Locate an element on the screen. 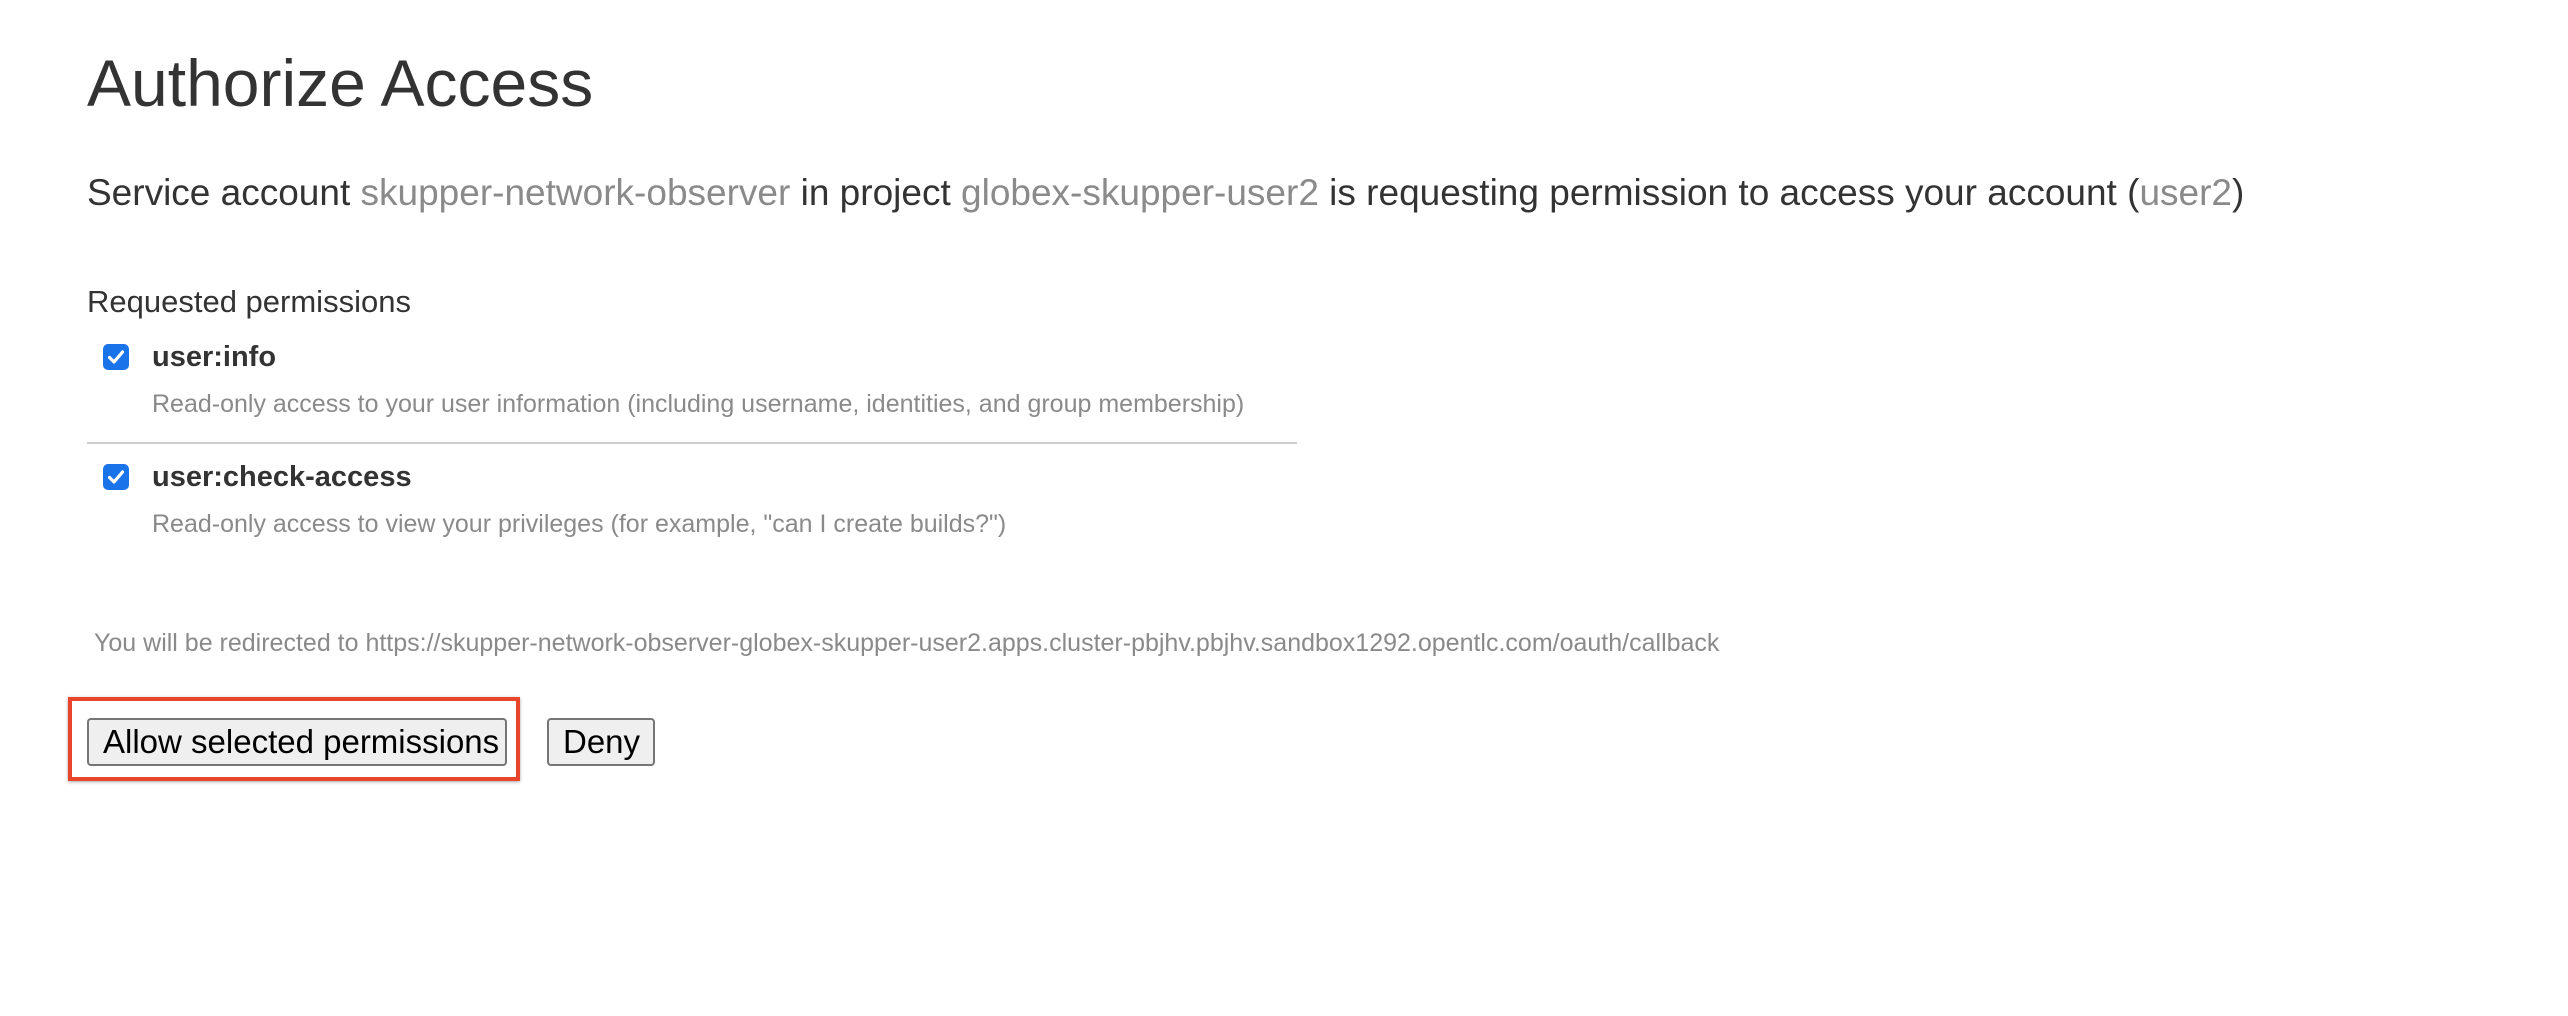  service-account-name: skupper-network-observer is located at coordinates (575, 192).